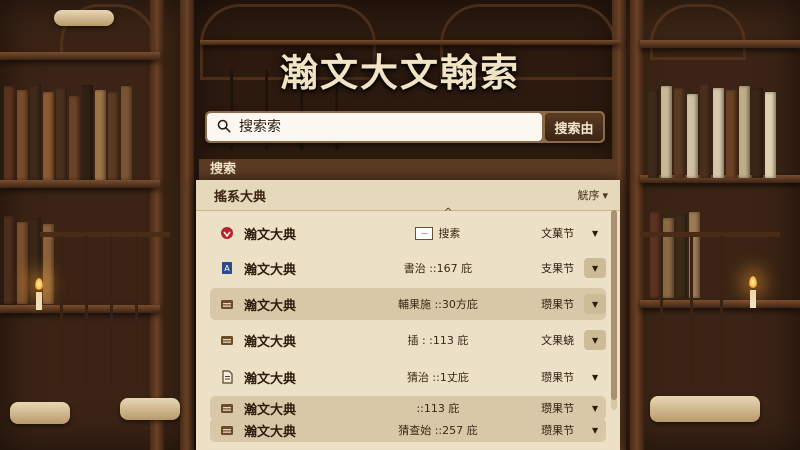 The image size is (800, 450). Describe the element at coordinates (437, 377) in the screenshot. I see `result-detail: 猜治 ::1丈庇` at that location.